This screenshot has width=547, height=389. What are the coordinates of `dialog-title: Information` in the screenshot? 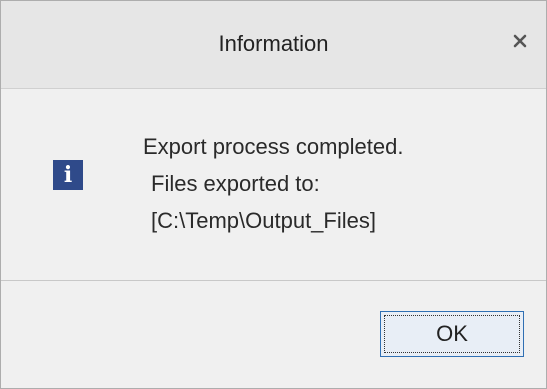 It's located at (273, 43).